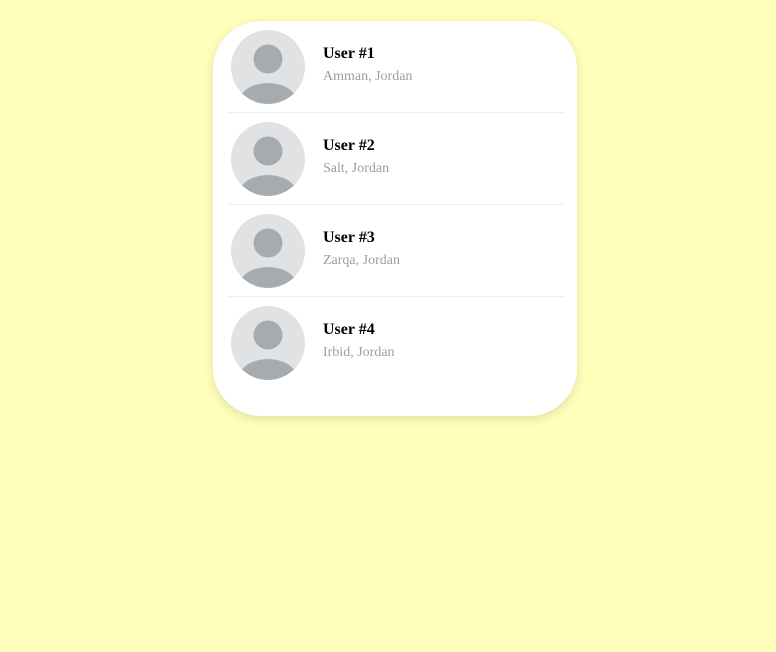  I want to click on user-list-item: User #1 Amman, Jordan, so click(396, 67).